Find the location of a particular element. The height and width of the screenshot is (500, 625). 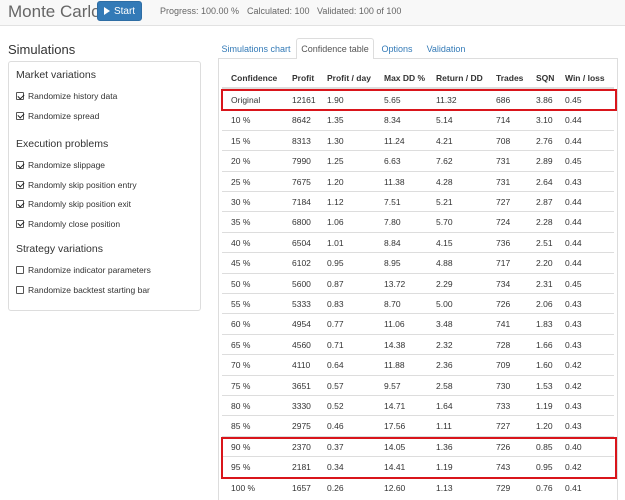

table-cell: 7990 is located at coordinates (301, 161).